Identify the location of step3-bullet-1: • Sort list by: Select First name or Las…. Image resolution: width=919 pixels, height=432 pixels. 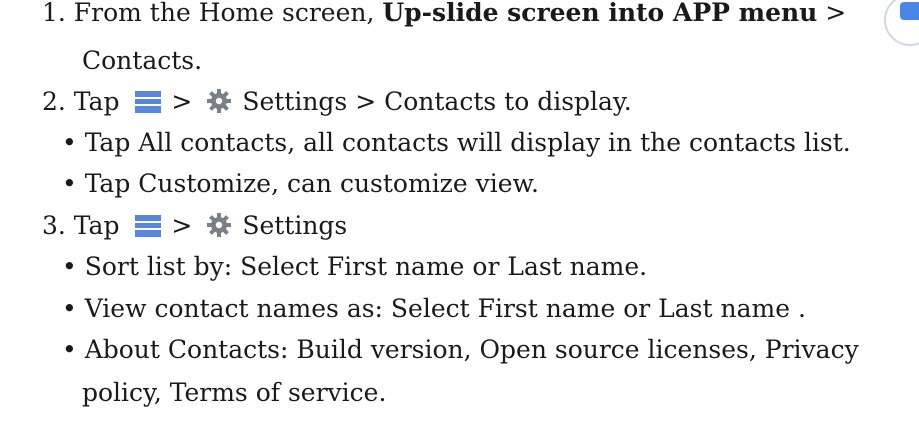
(355, 266).